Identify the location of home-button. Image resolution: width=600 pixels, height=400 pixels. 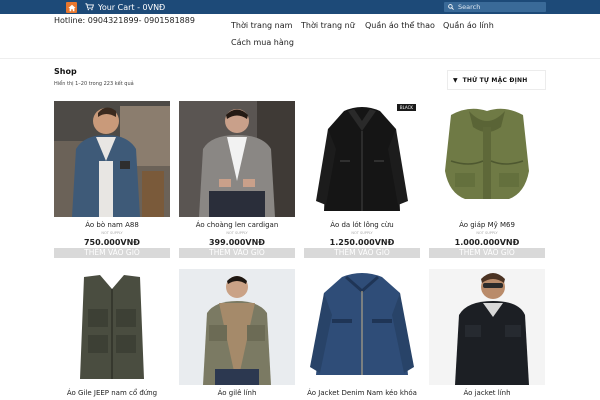
(71, 7).